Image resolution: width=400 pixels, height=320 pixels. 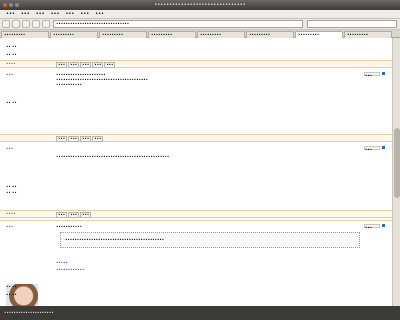 I want to click on post-action-buttons: ••• ••• ••• •••, so click(x=80, y=139).